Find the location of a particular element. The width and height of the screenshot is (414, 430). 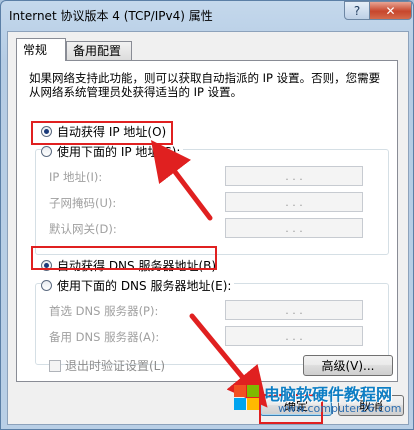

windows-logo-icon is located at coordinates (246, 397).